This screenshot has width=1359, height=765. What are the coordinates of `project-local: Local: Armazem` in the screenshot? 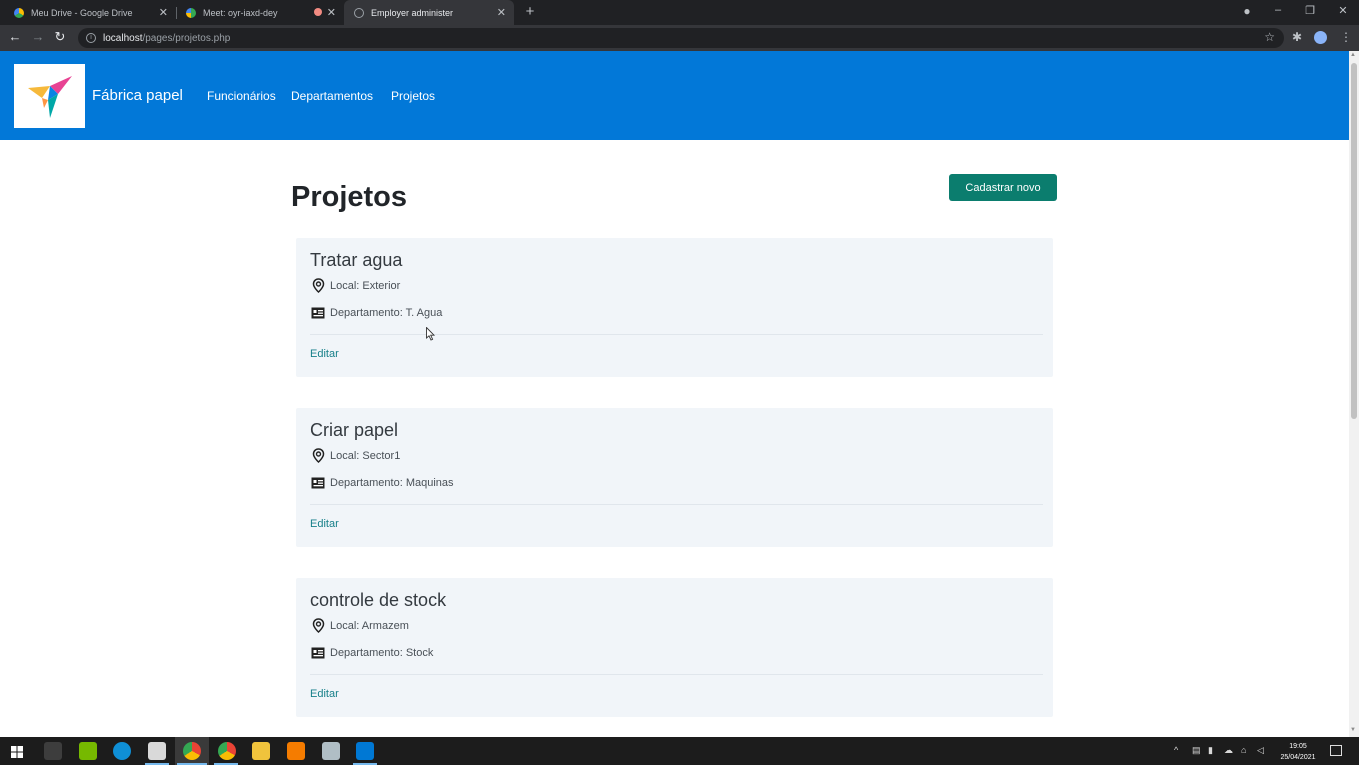 It's located at (359, 625).